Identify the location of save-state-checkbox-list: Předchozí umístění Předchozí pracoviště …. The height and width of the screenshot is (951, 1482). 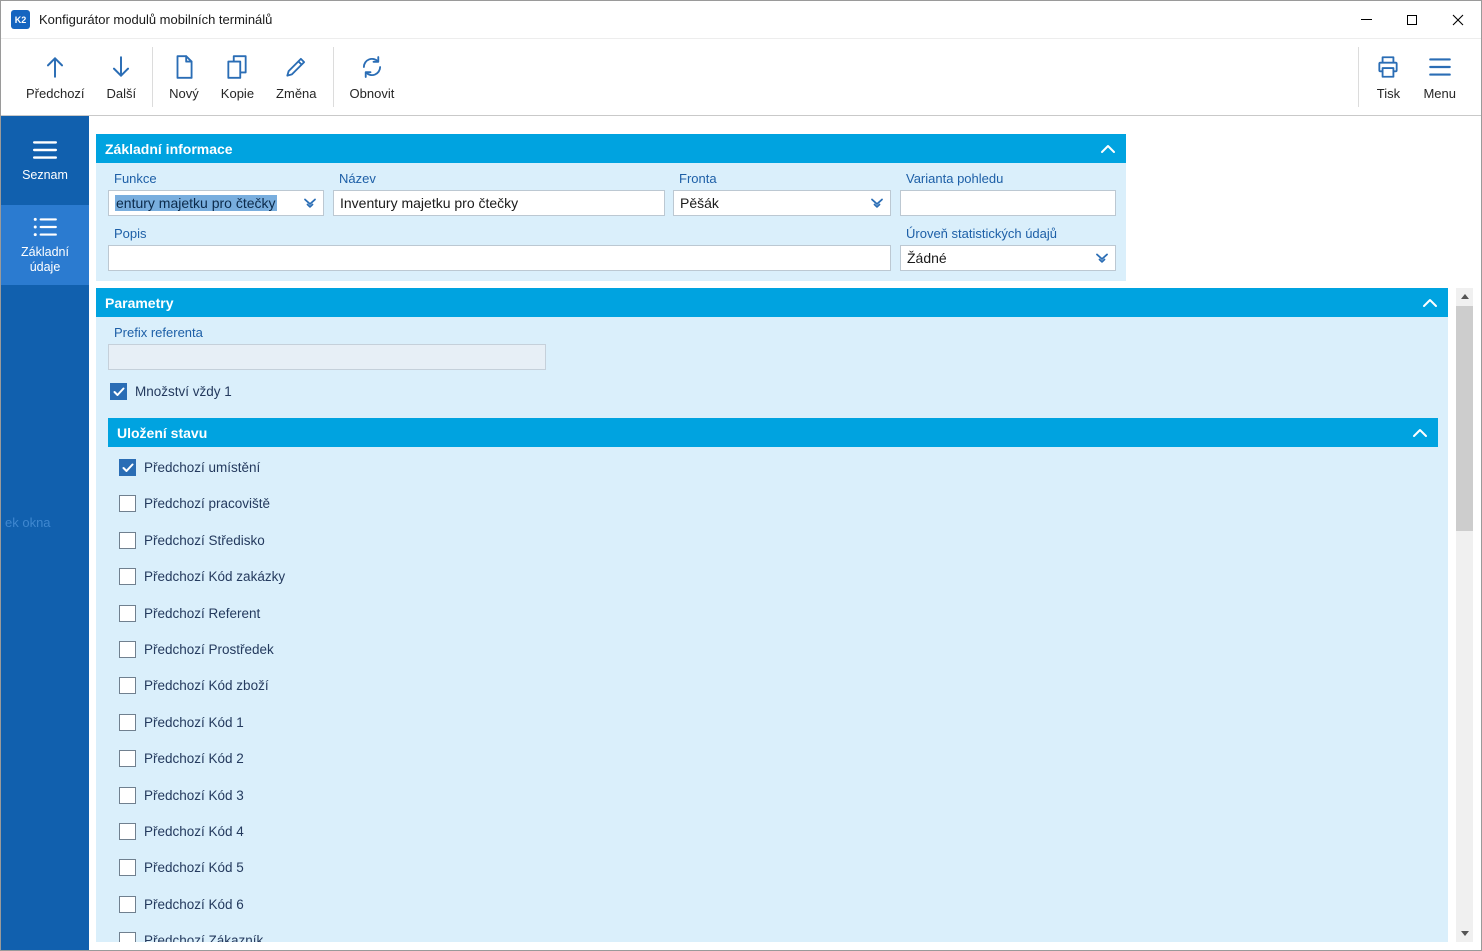
(202, 700).